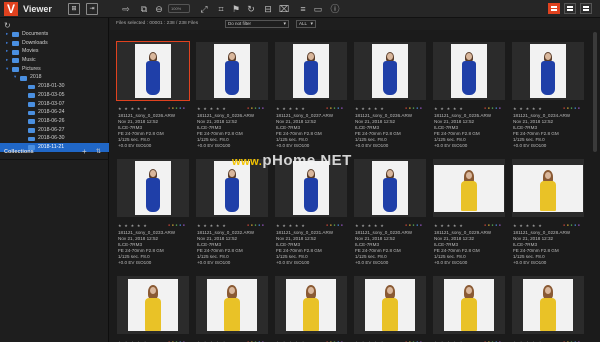 The width and height of the screenshot is (600, 342). Describe the element at coordinates (303, 9) in the screenshot. I see `sliders-icon: ≡` at that location.